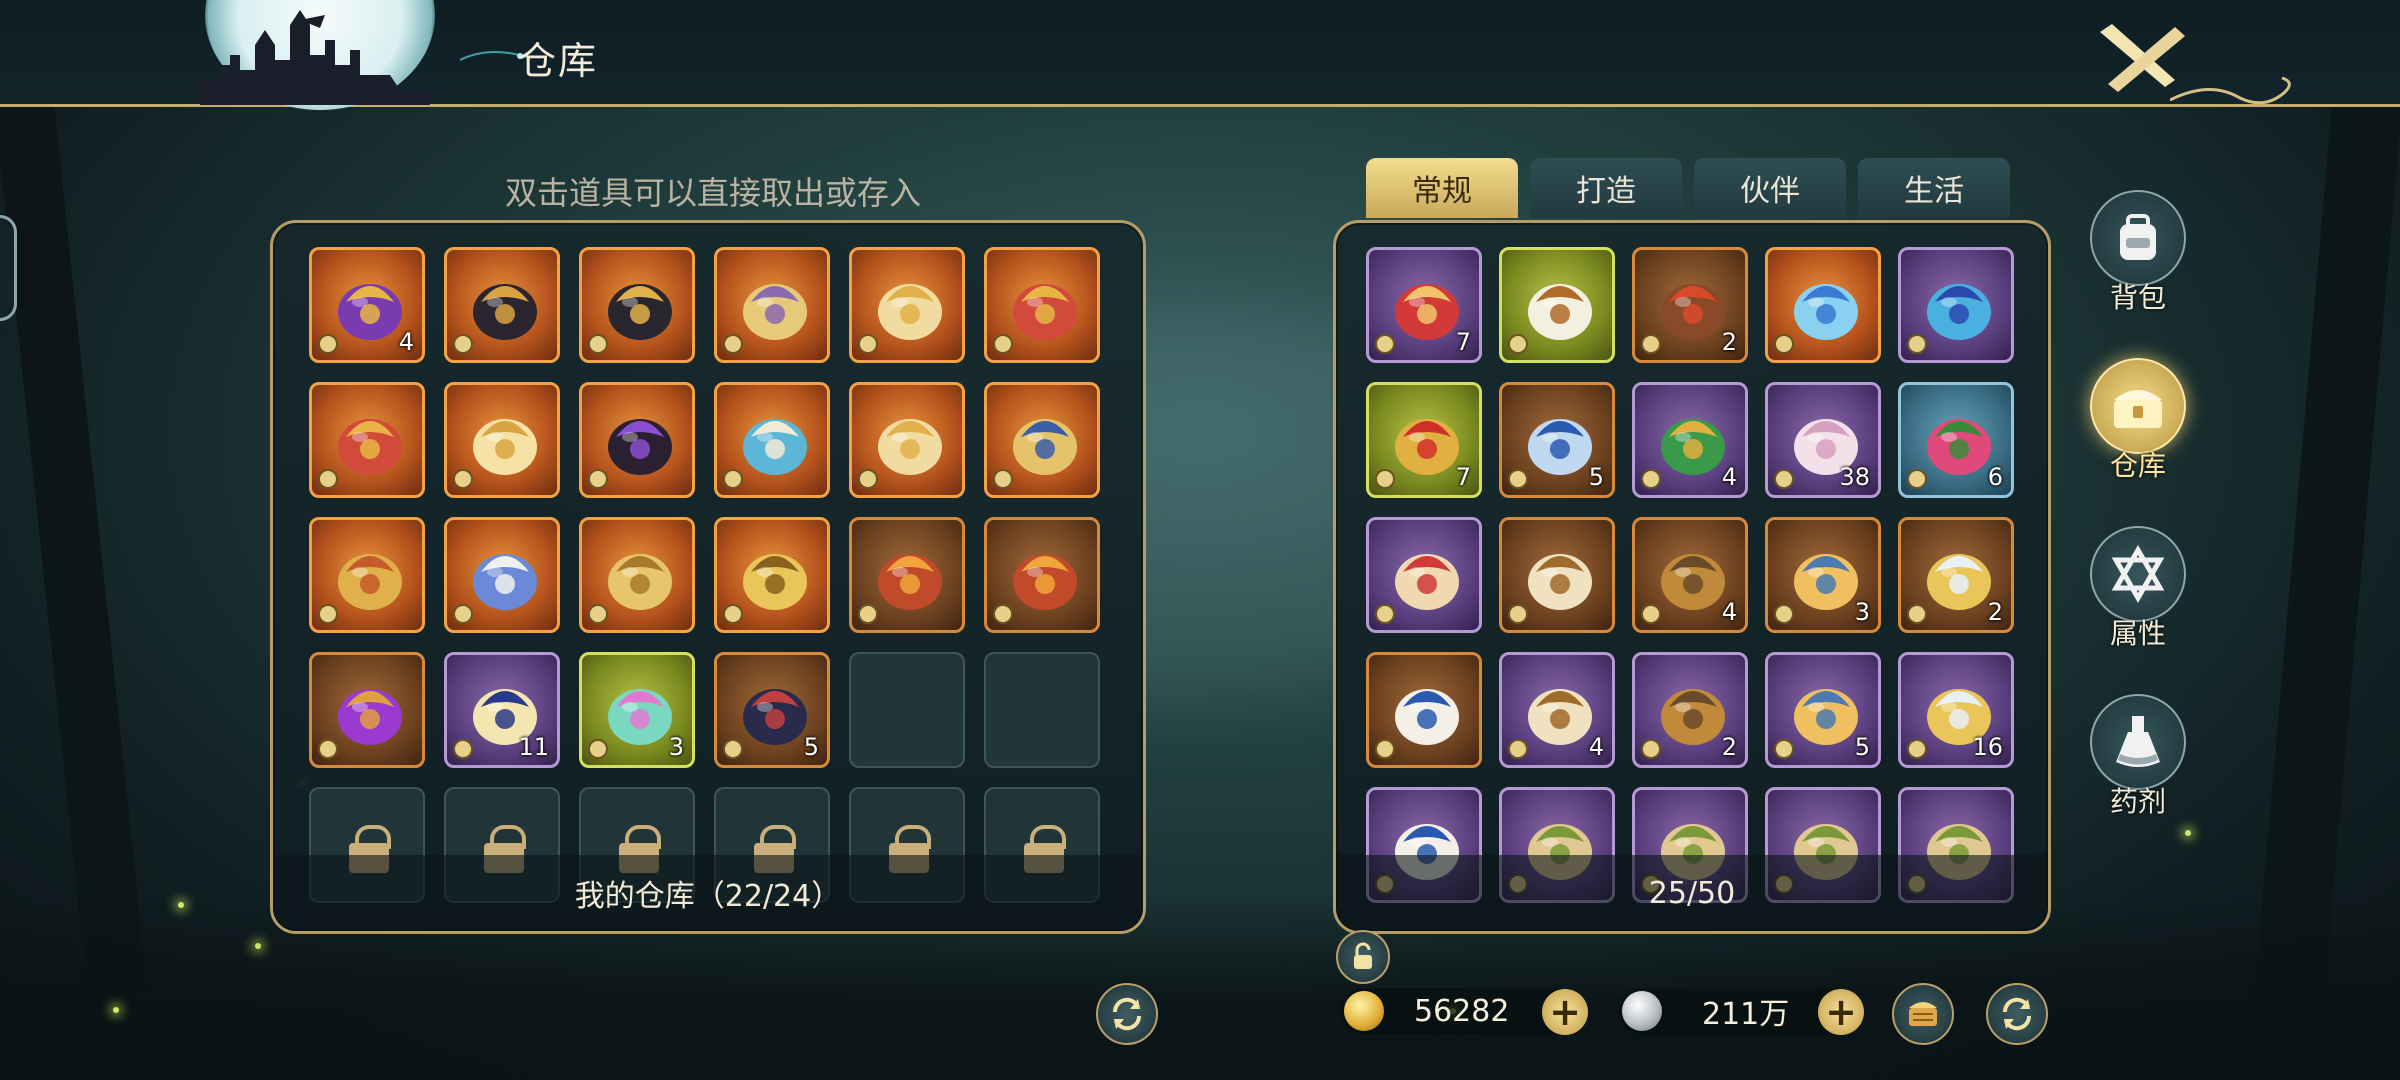  I want to click on side-label-backpack: 背包, so click(2137, 297).